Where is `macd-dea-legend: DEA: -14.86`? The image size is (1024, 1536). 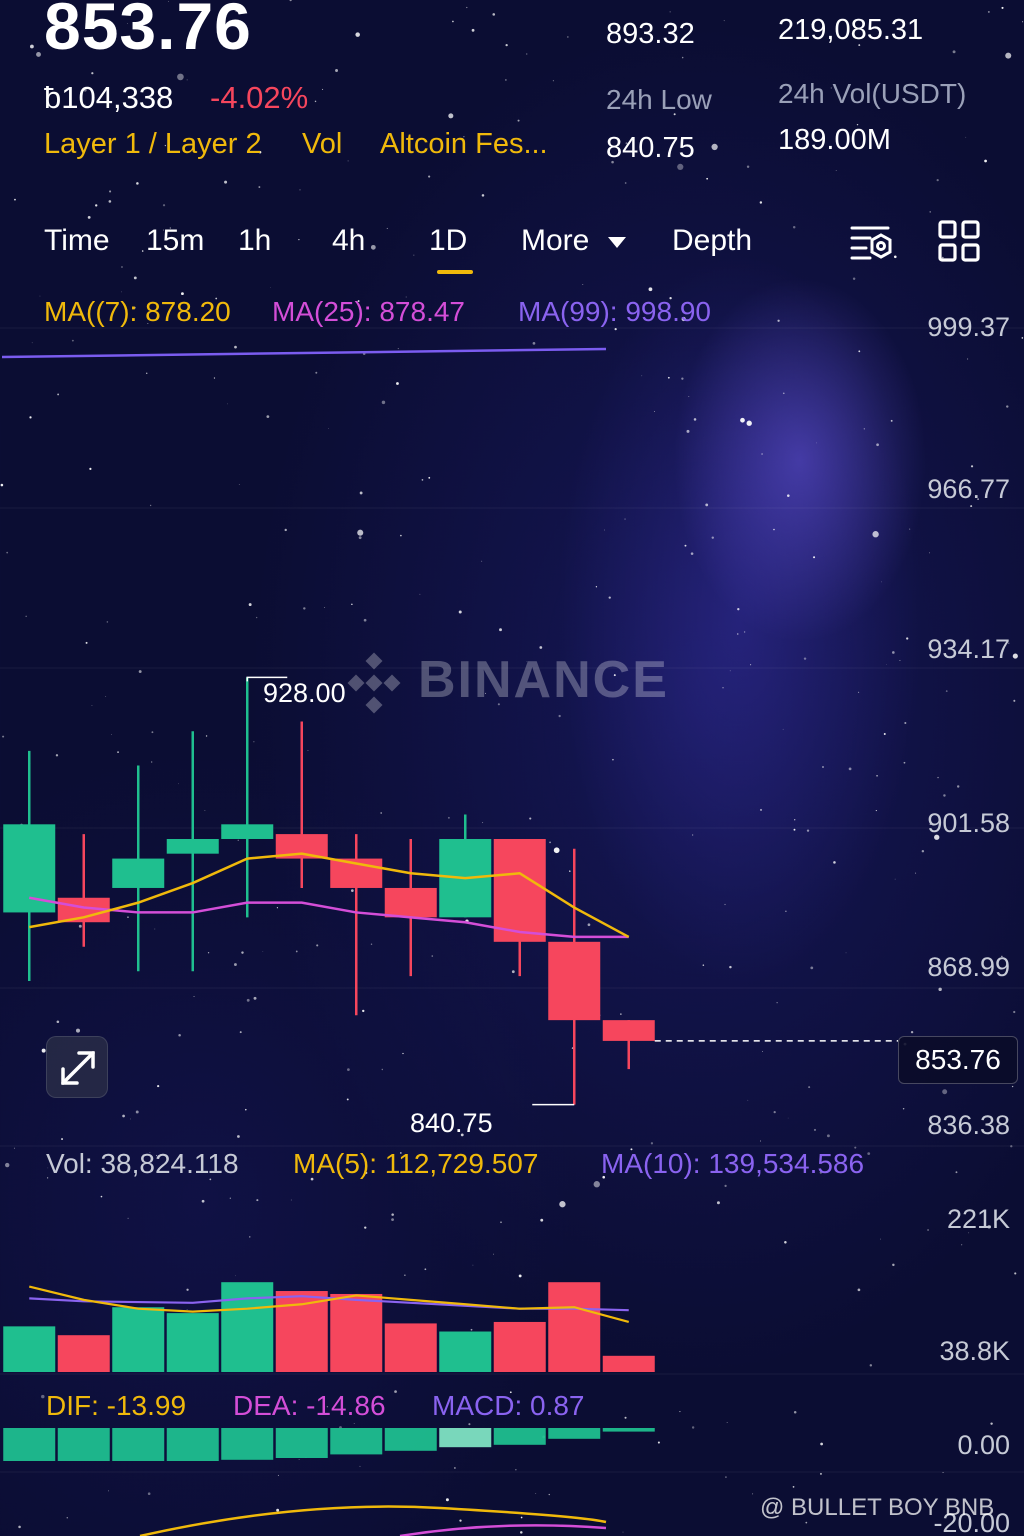
macd-dea-legend: DEA: -14.86 is located at coordinates (309, 1405).